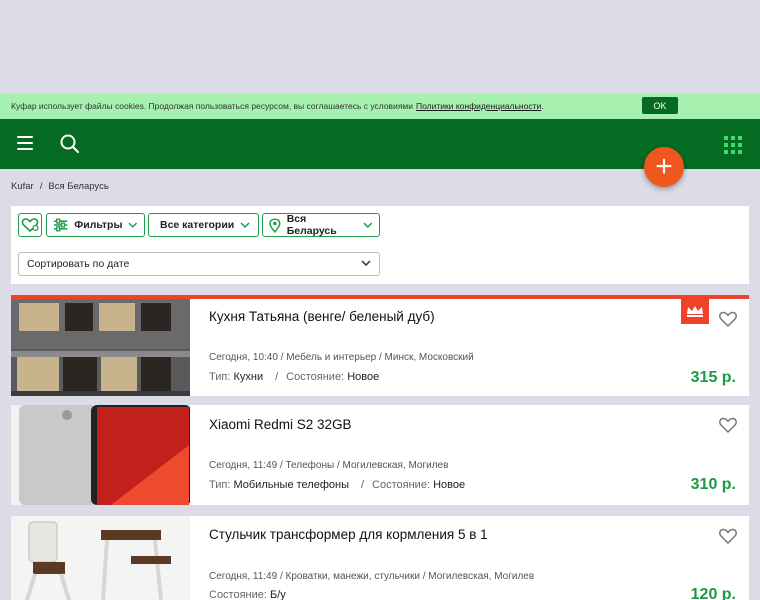  Describe the element at coordinates (322, 316) in the screenshot. I see `listing-title: Кухня Татьяна (венге/ беленый дуб)` at that location.